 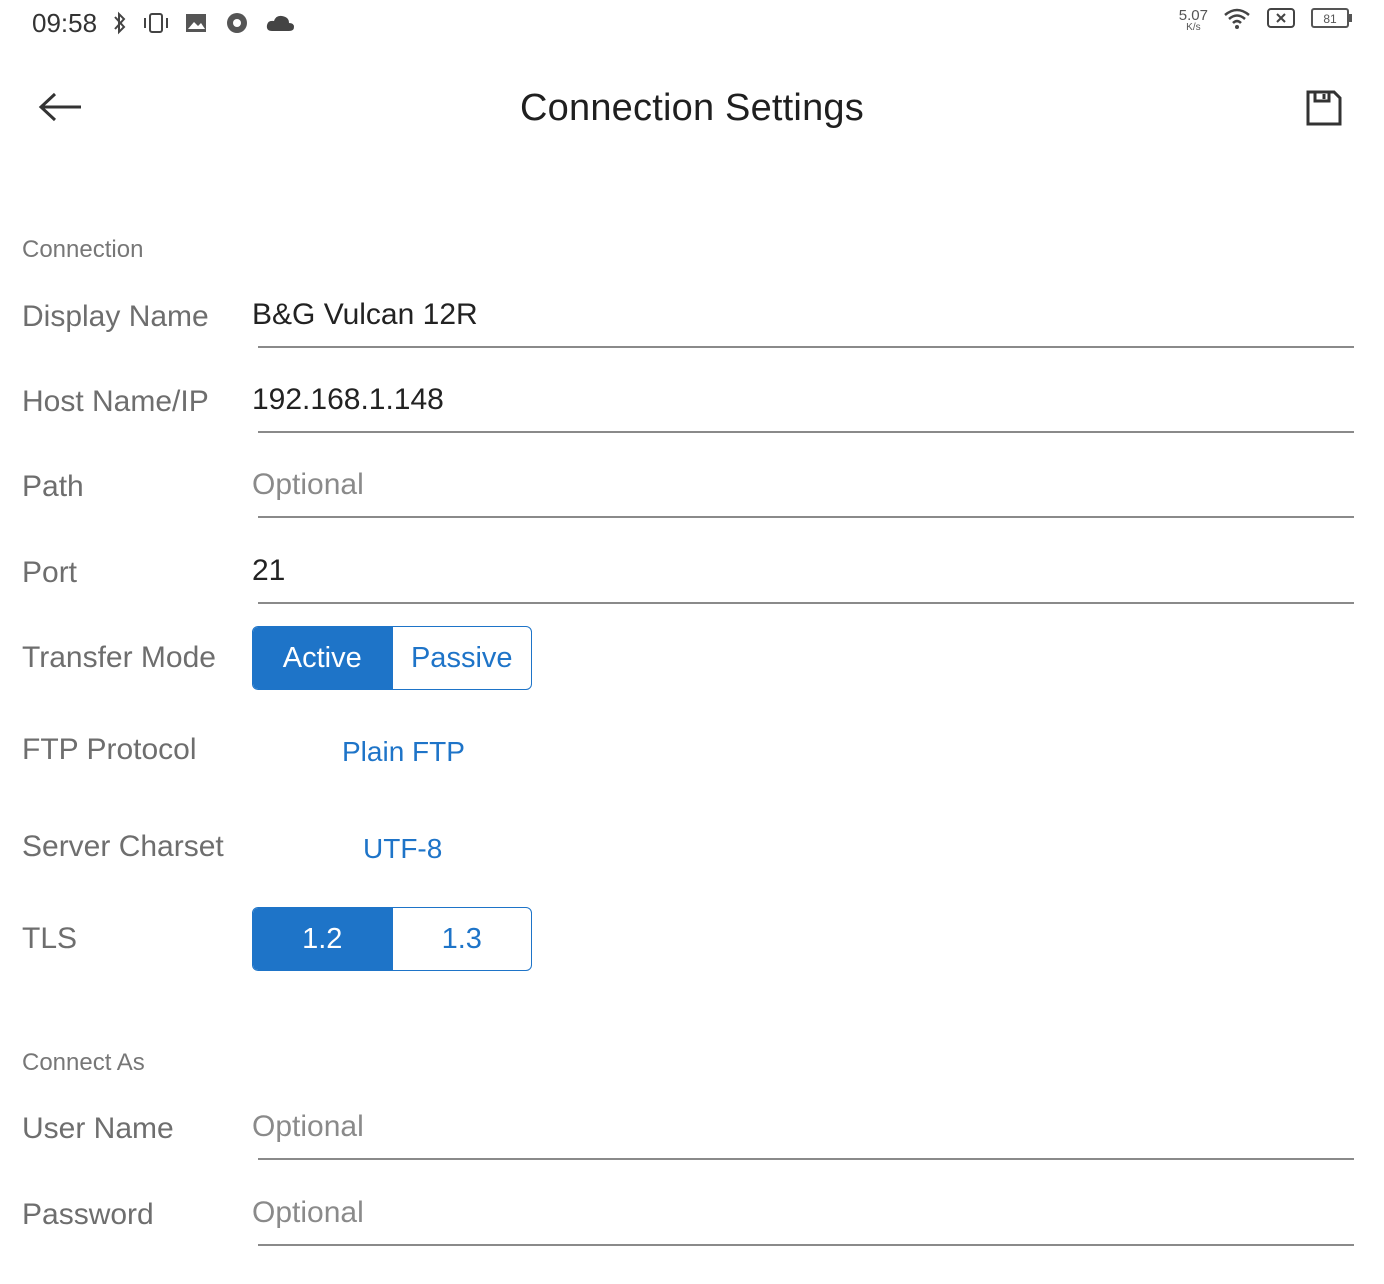 I want to click on ftp-protocol-selector: Plain FTP, so click(x=403, y=752).